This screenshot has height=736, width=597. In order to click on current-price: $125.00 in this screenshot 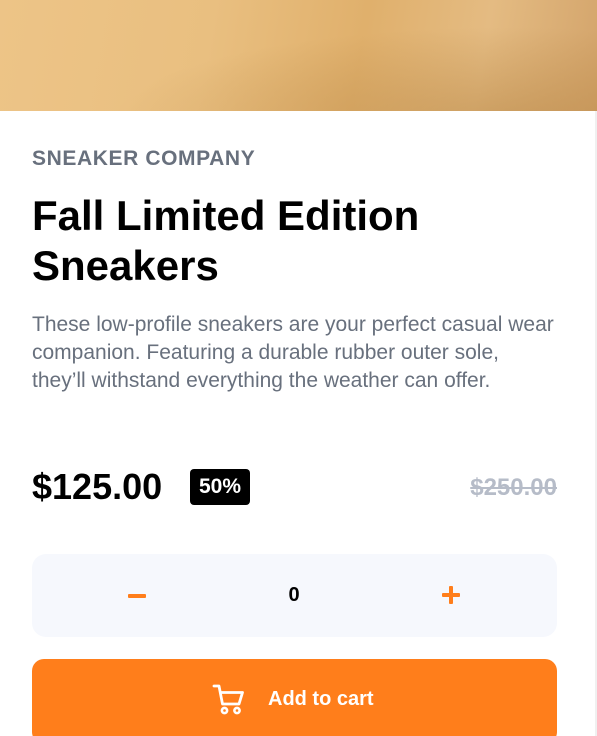, I will do `click(97, 486)`.